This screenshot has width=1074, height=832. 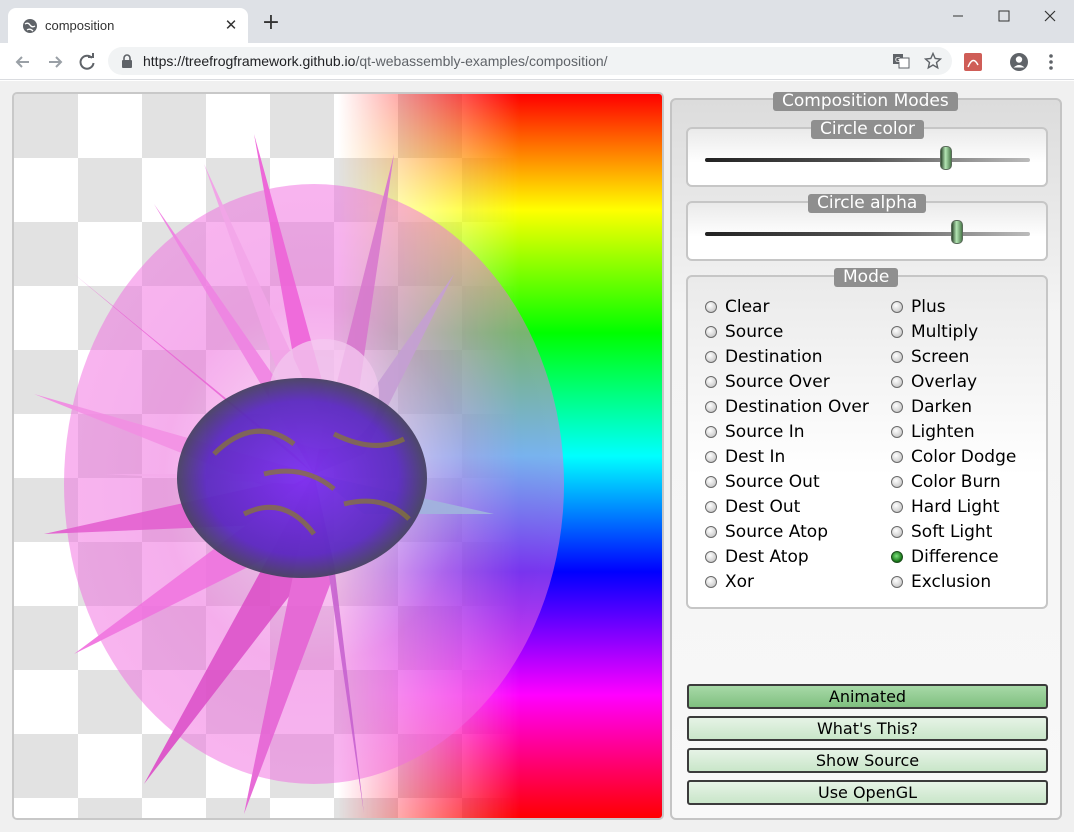 What do you see at coordinates (928, 307) in the screenshot?
I see `mode-label: Plus` at bounding box center [928, 307].